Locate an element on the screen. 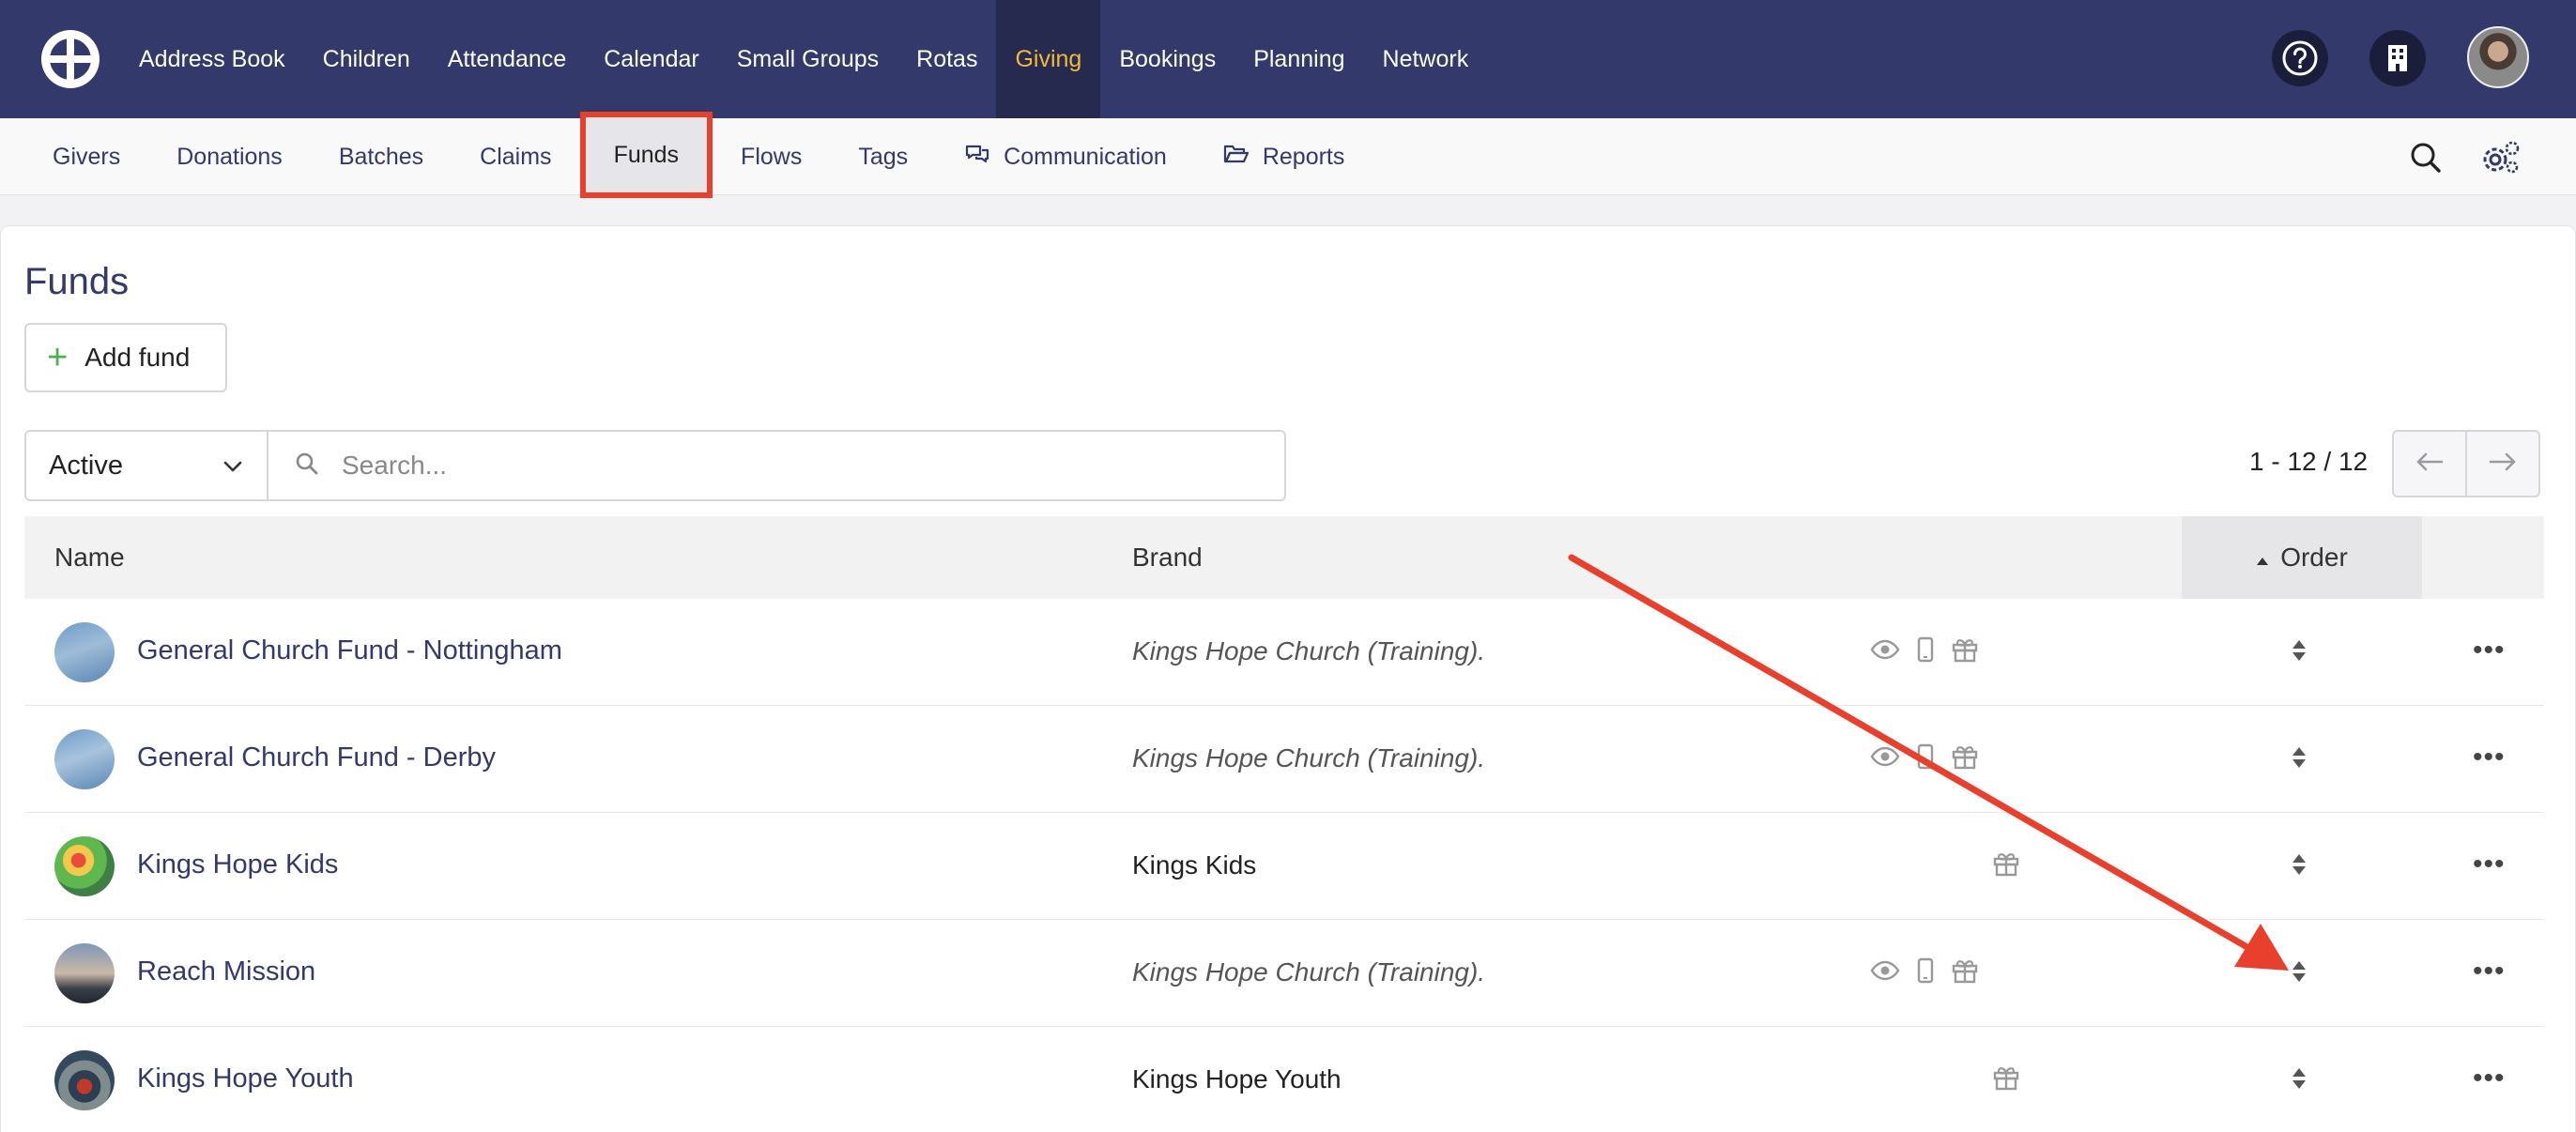 This screenshot has height=1132, width=2576. column-header-name: Name is located at coordinates (90, 558).